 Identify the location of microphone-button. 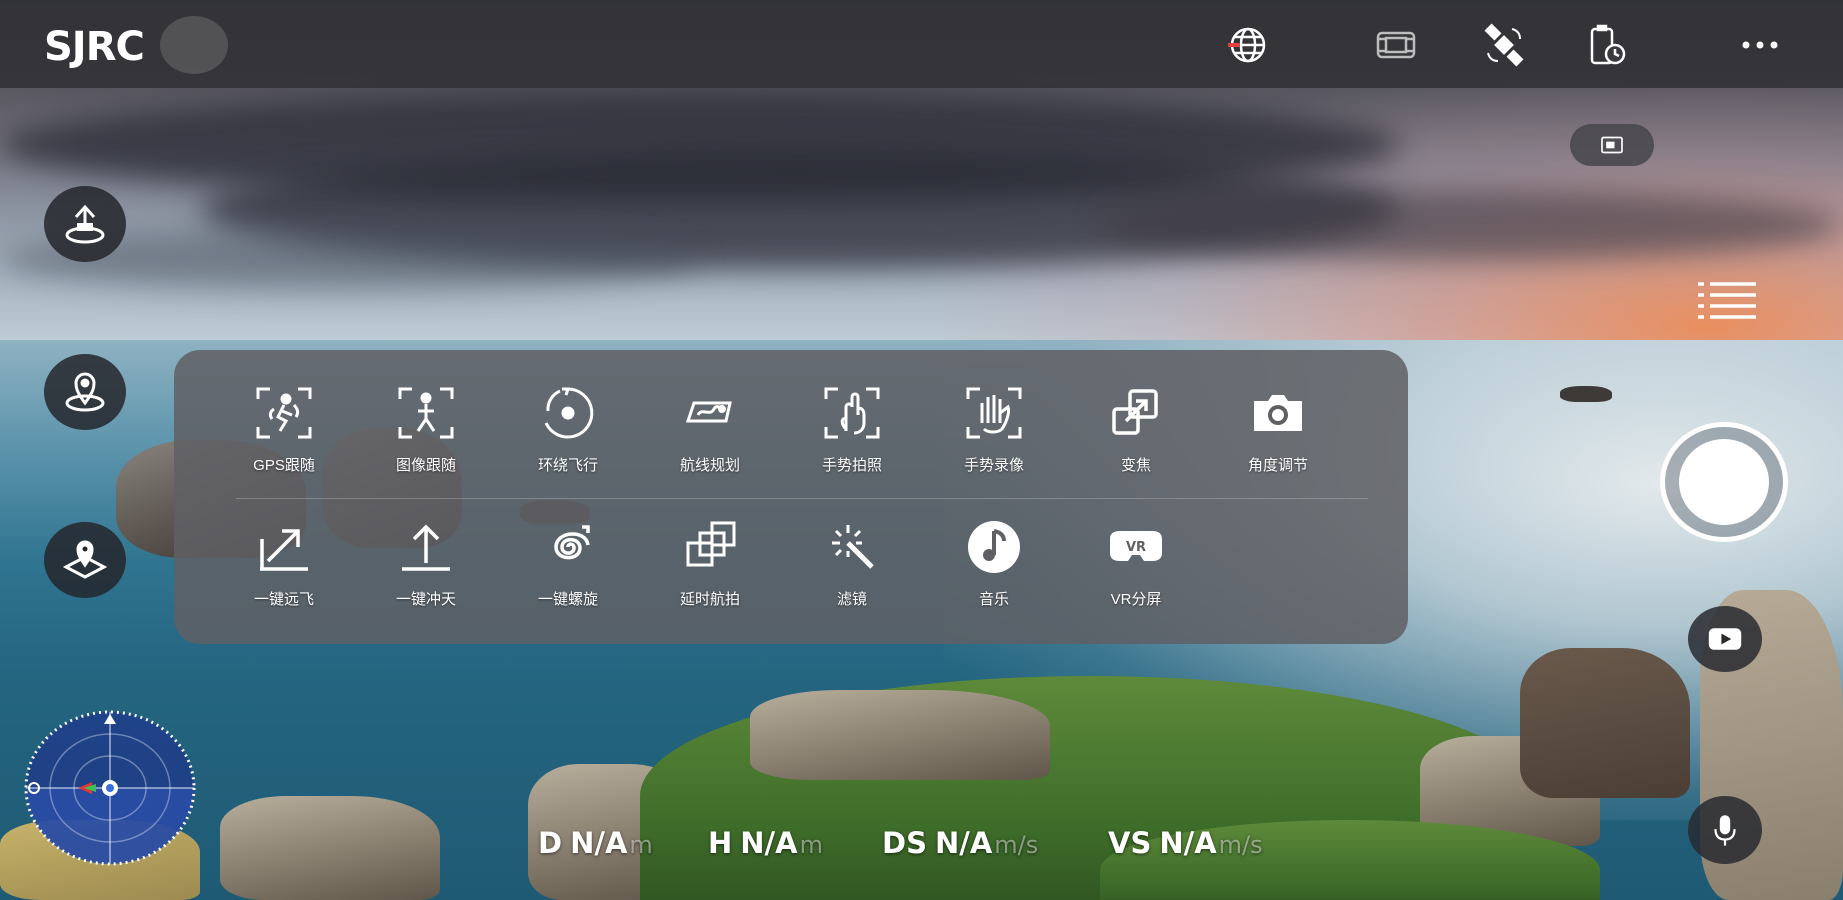
(1725, 830).